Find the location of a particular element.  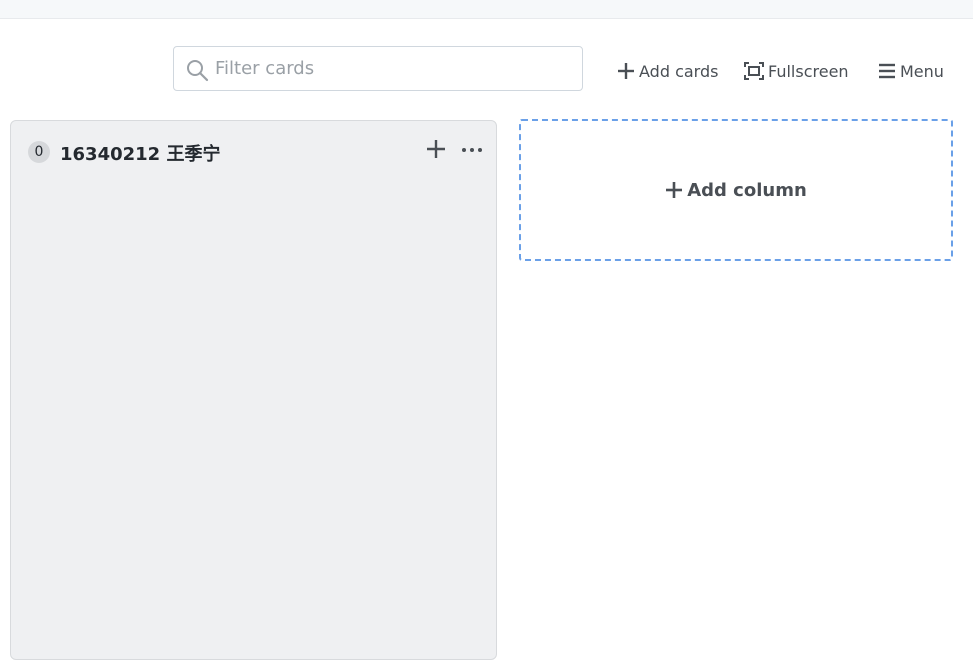

menu-label: Menu is located at coordinates (922, 71).